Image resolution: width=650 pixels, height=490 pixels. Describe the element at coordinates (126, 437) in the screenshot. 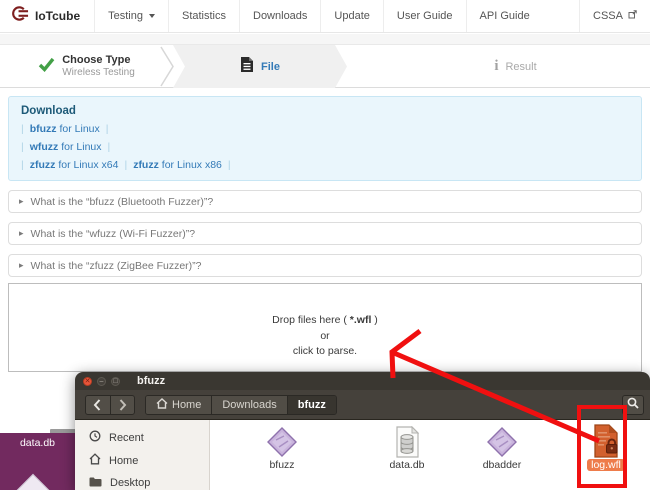

I see `sidebar-item-label: Recent` at that location.